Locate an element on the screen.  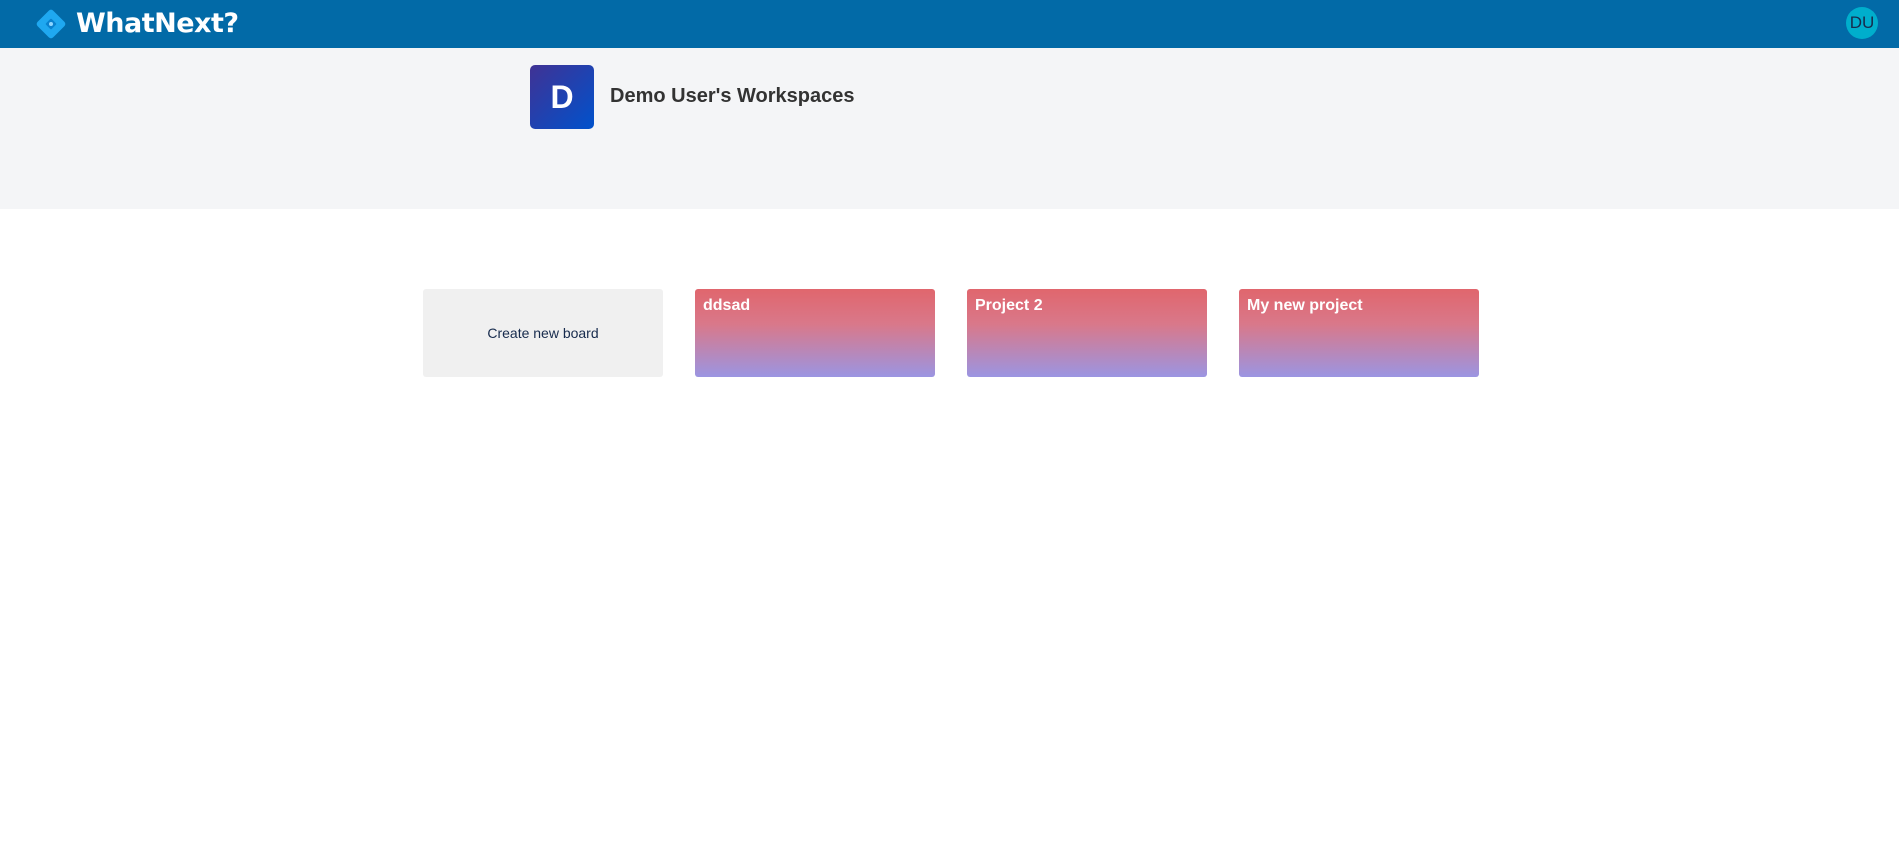
board-name: Project 2 is located at coordinates (1009, 305).